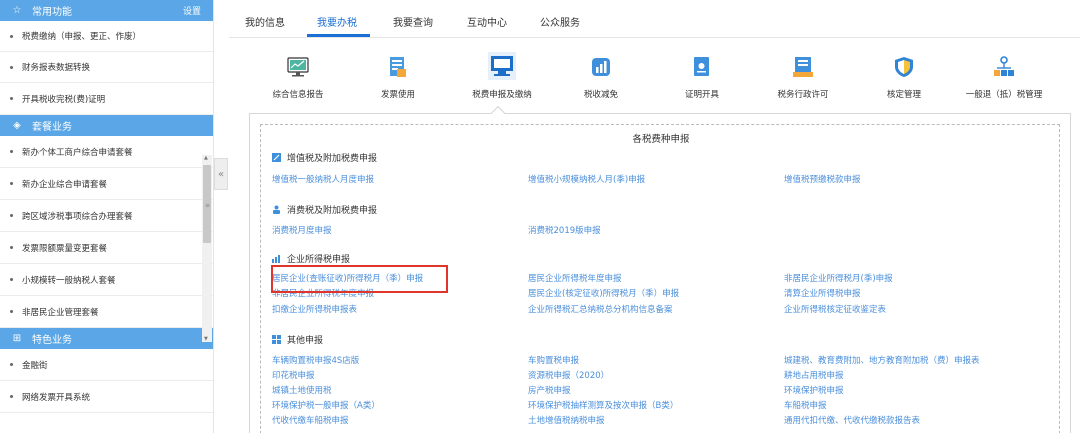 The height and width of the screenshot is (433, 1080). Describe the element at coordinates (302, 390) in the screenshot. I see `declaration-link: 城镇土地使用税` at that location.